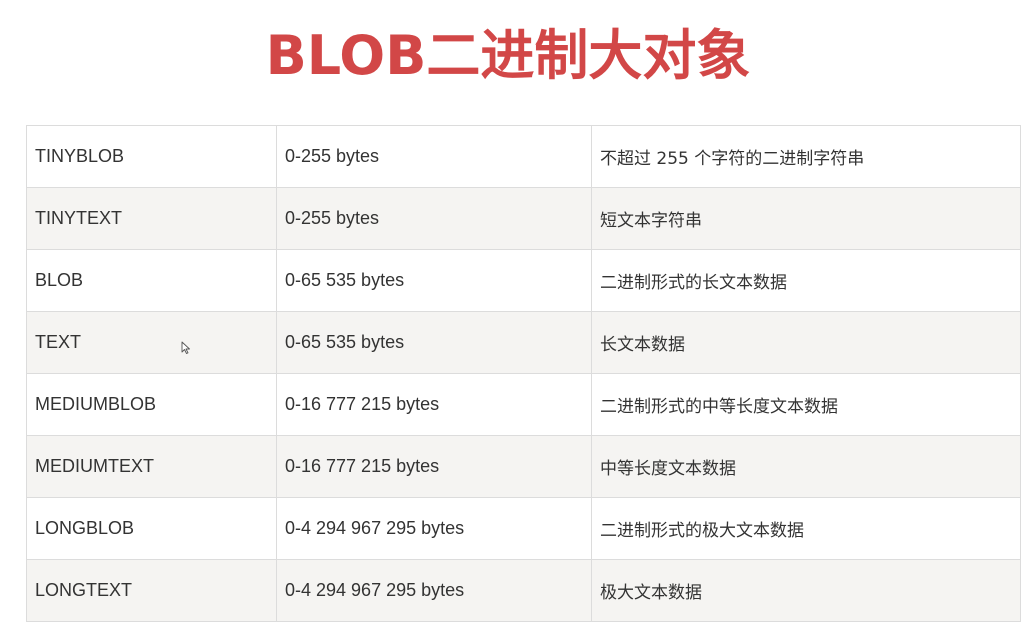  What do you see at coordinates (806, 466) in the screenshot?
I see `description-cell: 中等长度文本数据` at bounding box center [806, 466].